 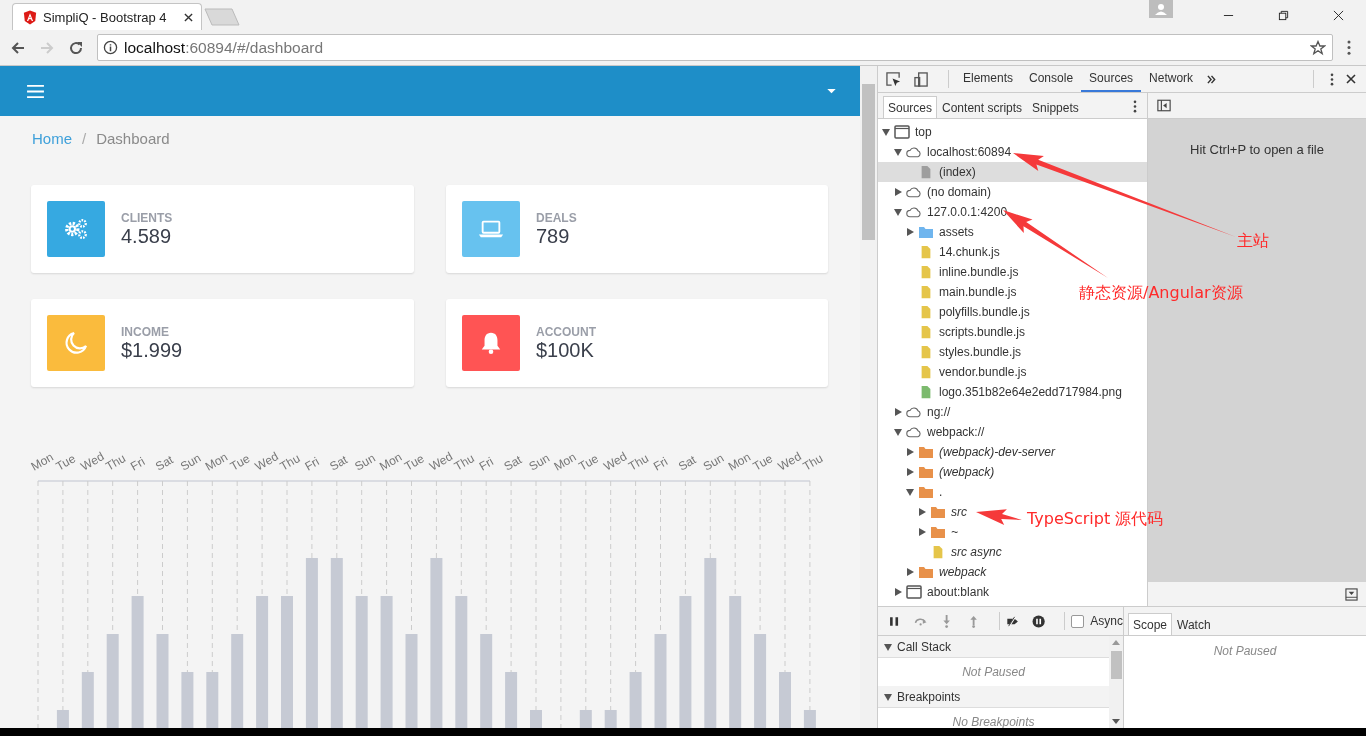 I want to click on annotation-text: TypeScript 源代码, so click(x=1095, y=519).